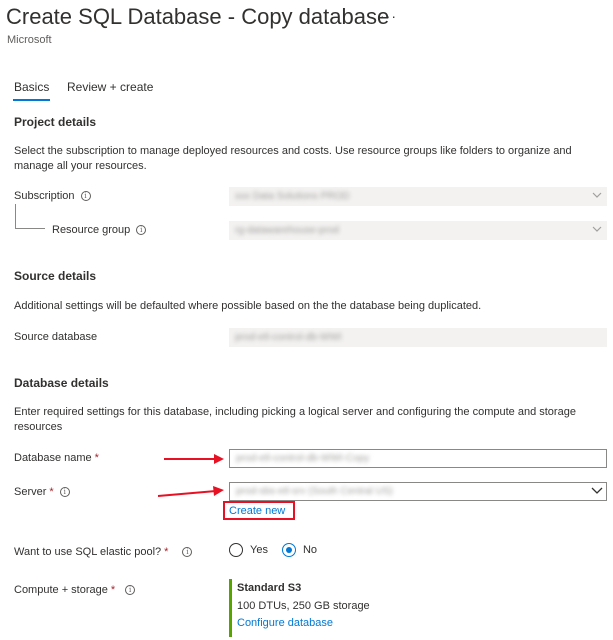 The height and width of the screenshot is (640, 613). Describe the element at coordinates (310, 550) in the screenshot. I see `elastic-pool-no-label: No` at that location.